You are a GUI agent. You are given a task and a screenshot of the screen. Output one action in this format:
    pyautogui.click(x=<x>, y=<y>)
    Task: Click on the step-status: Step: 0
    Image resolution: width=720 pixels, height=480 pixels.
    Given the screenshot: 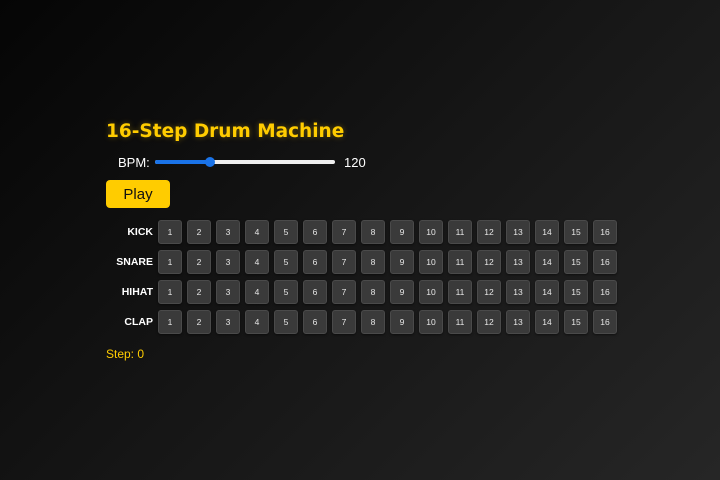 What is the action you would take?
    pyautogui.click(x=125, y=354)
    